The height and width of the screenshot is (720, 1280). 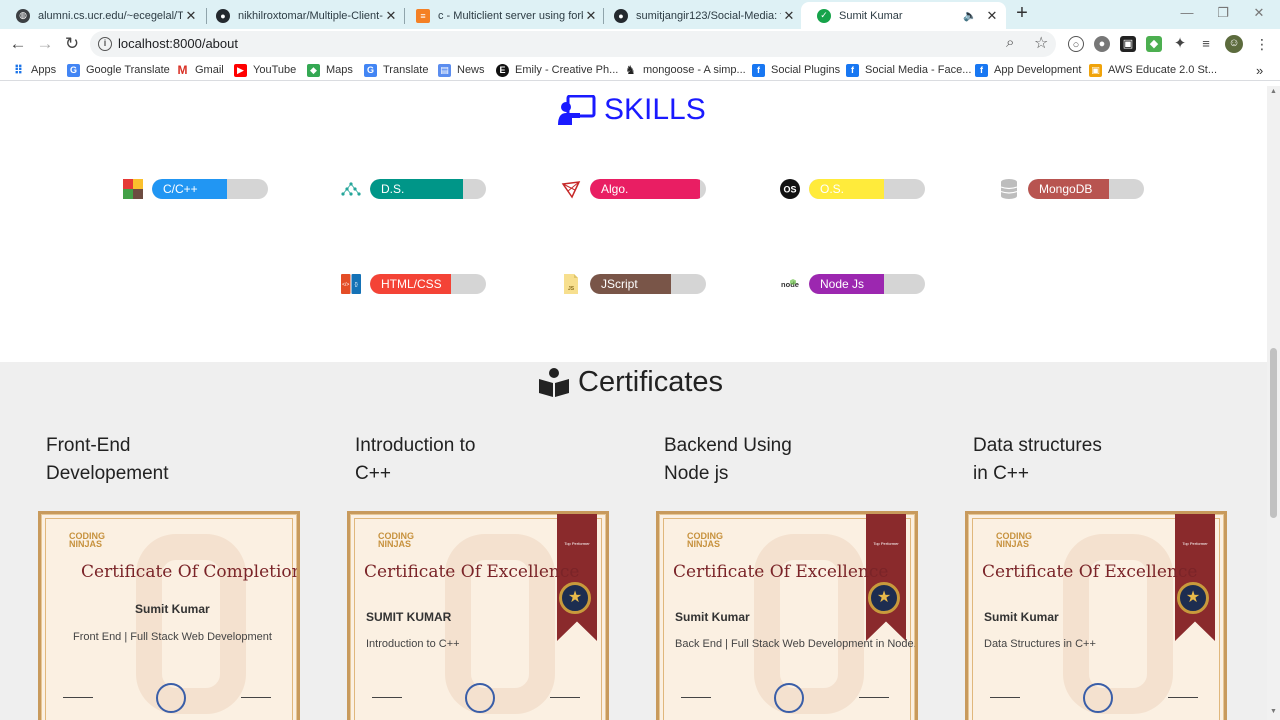 I want to click on data-structure-icon, so click(x=351, y=189).